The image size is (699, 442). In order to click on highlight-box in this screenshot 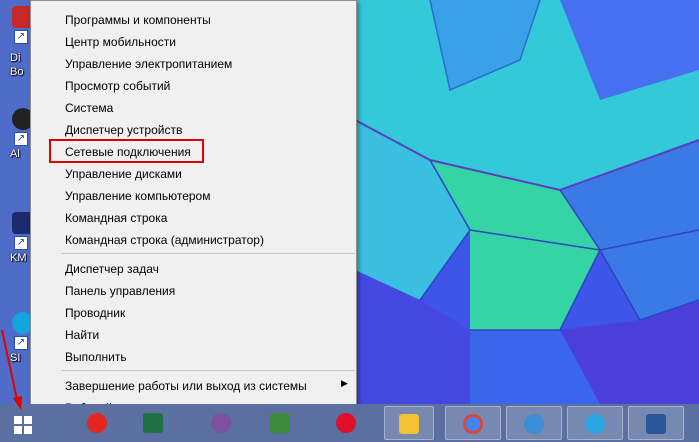, I will do `click(126, 151)`.